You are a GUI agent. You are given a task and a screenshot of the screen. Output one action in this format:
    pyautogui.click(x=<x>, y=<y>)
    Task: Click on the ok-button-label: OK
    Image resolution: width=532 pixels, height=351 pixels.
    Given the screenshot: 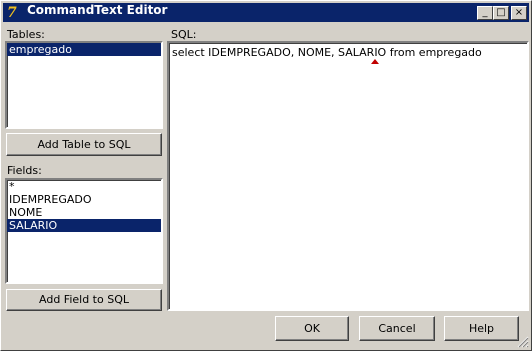 What is the action you would take?
    pyautogui.click(x=312, y=328)
    